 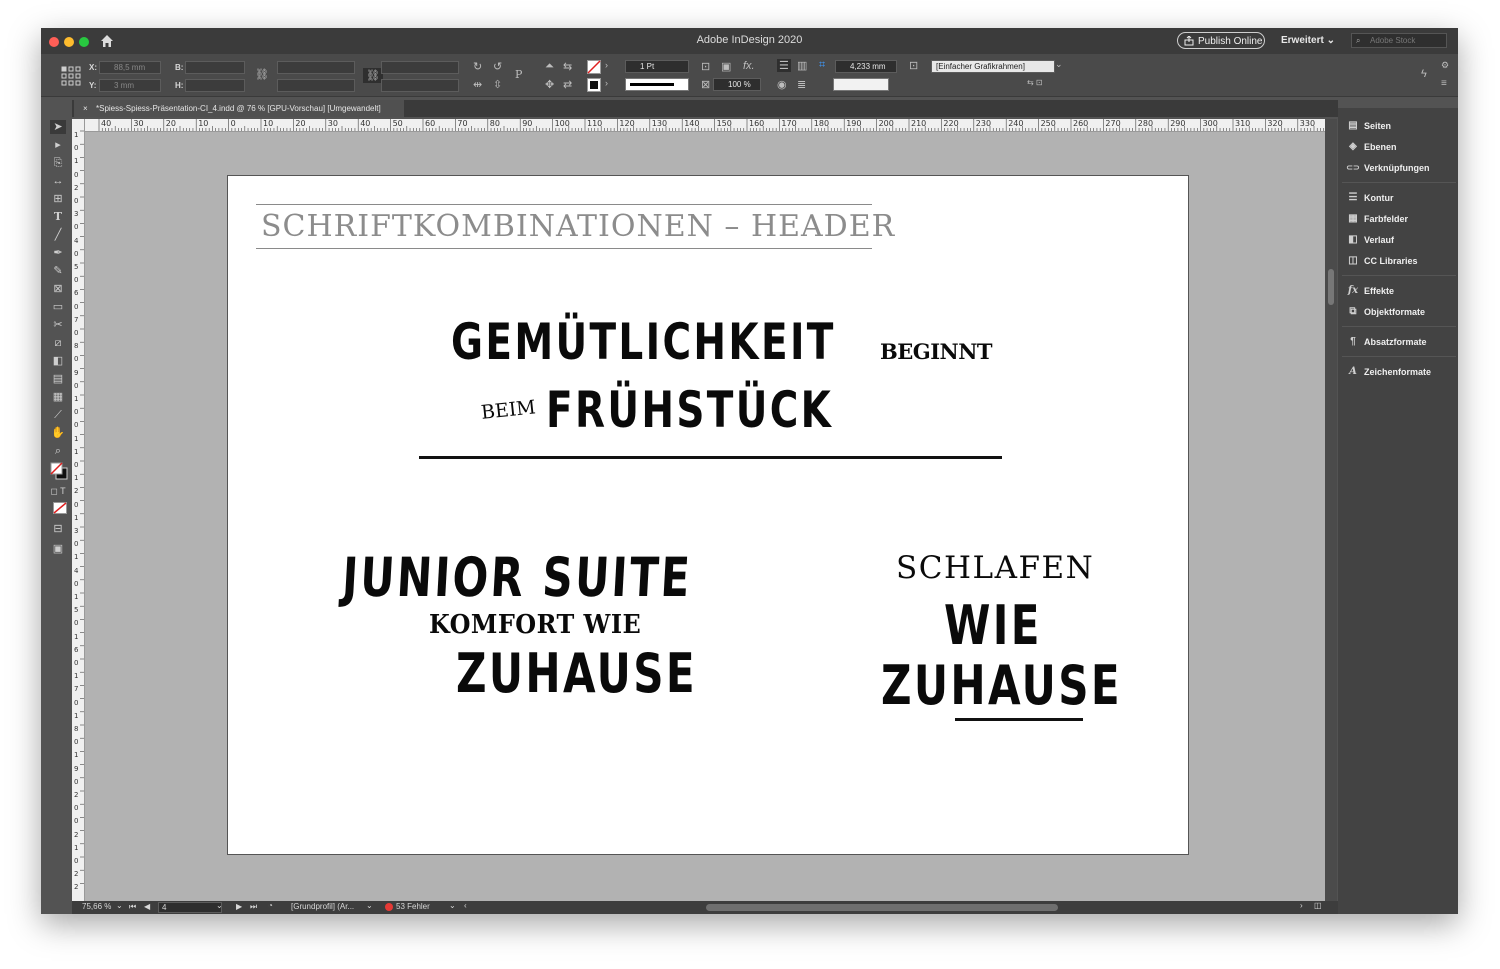 I want to click on word-schlafen: SCHLAFEN, so click(x=995, y=568).